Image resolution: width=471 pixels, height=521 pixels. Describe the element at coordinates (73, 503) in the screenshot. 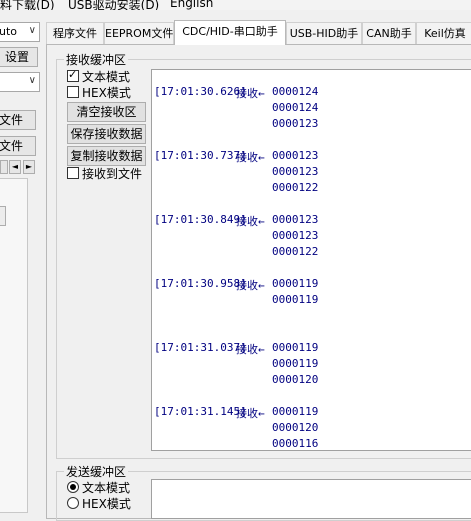

I see `send-hex-mode-radio` at that location.